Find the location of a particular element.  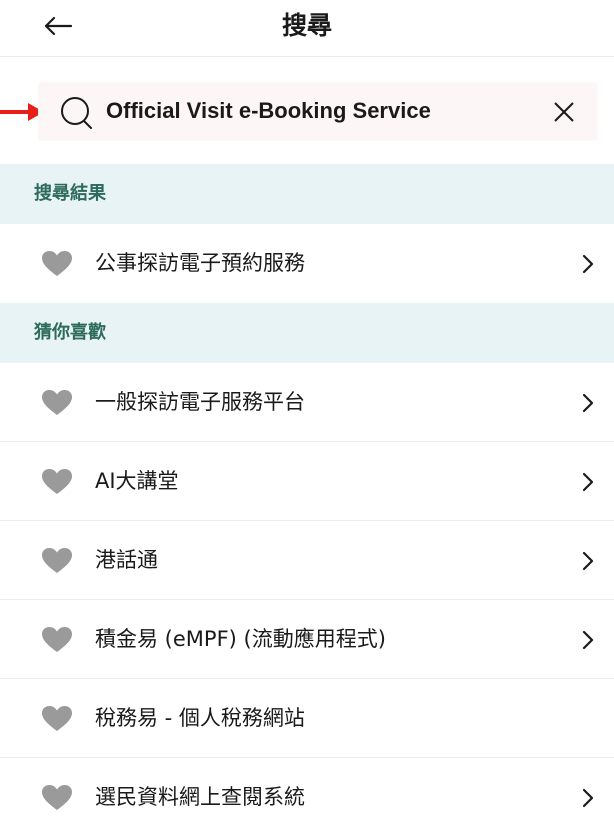

list-item-label: AI大講堂 is located at coordinates (137, 481).